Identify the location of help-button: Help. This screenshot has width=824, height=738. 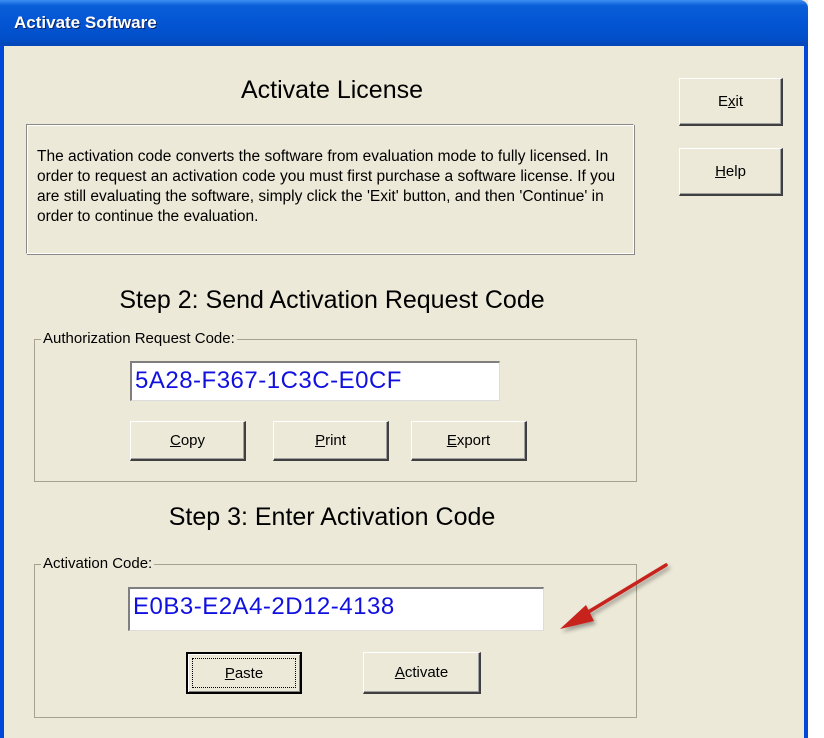
(731, 172).